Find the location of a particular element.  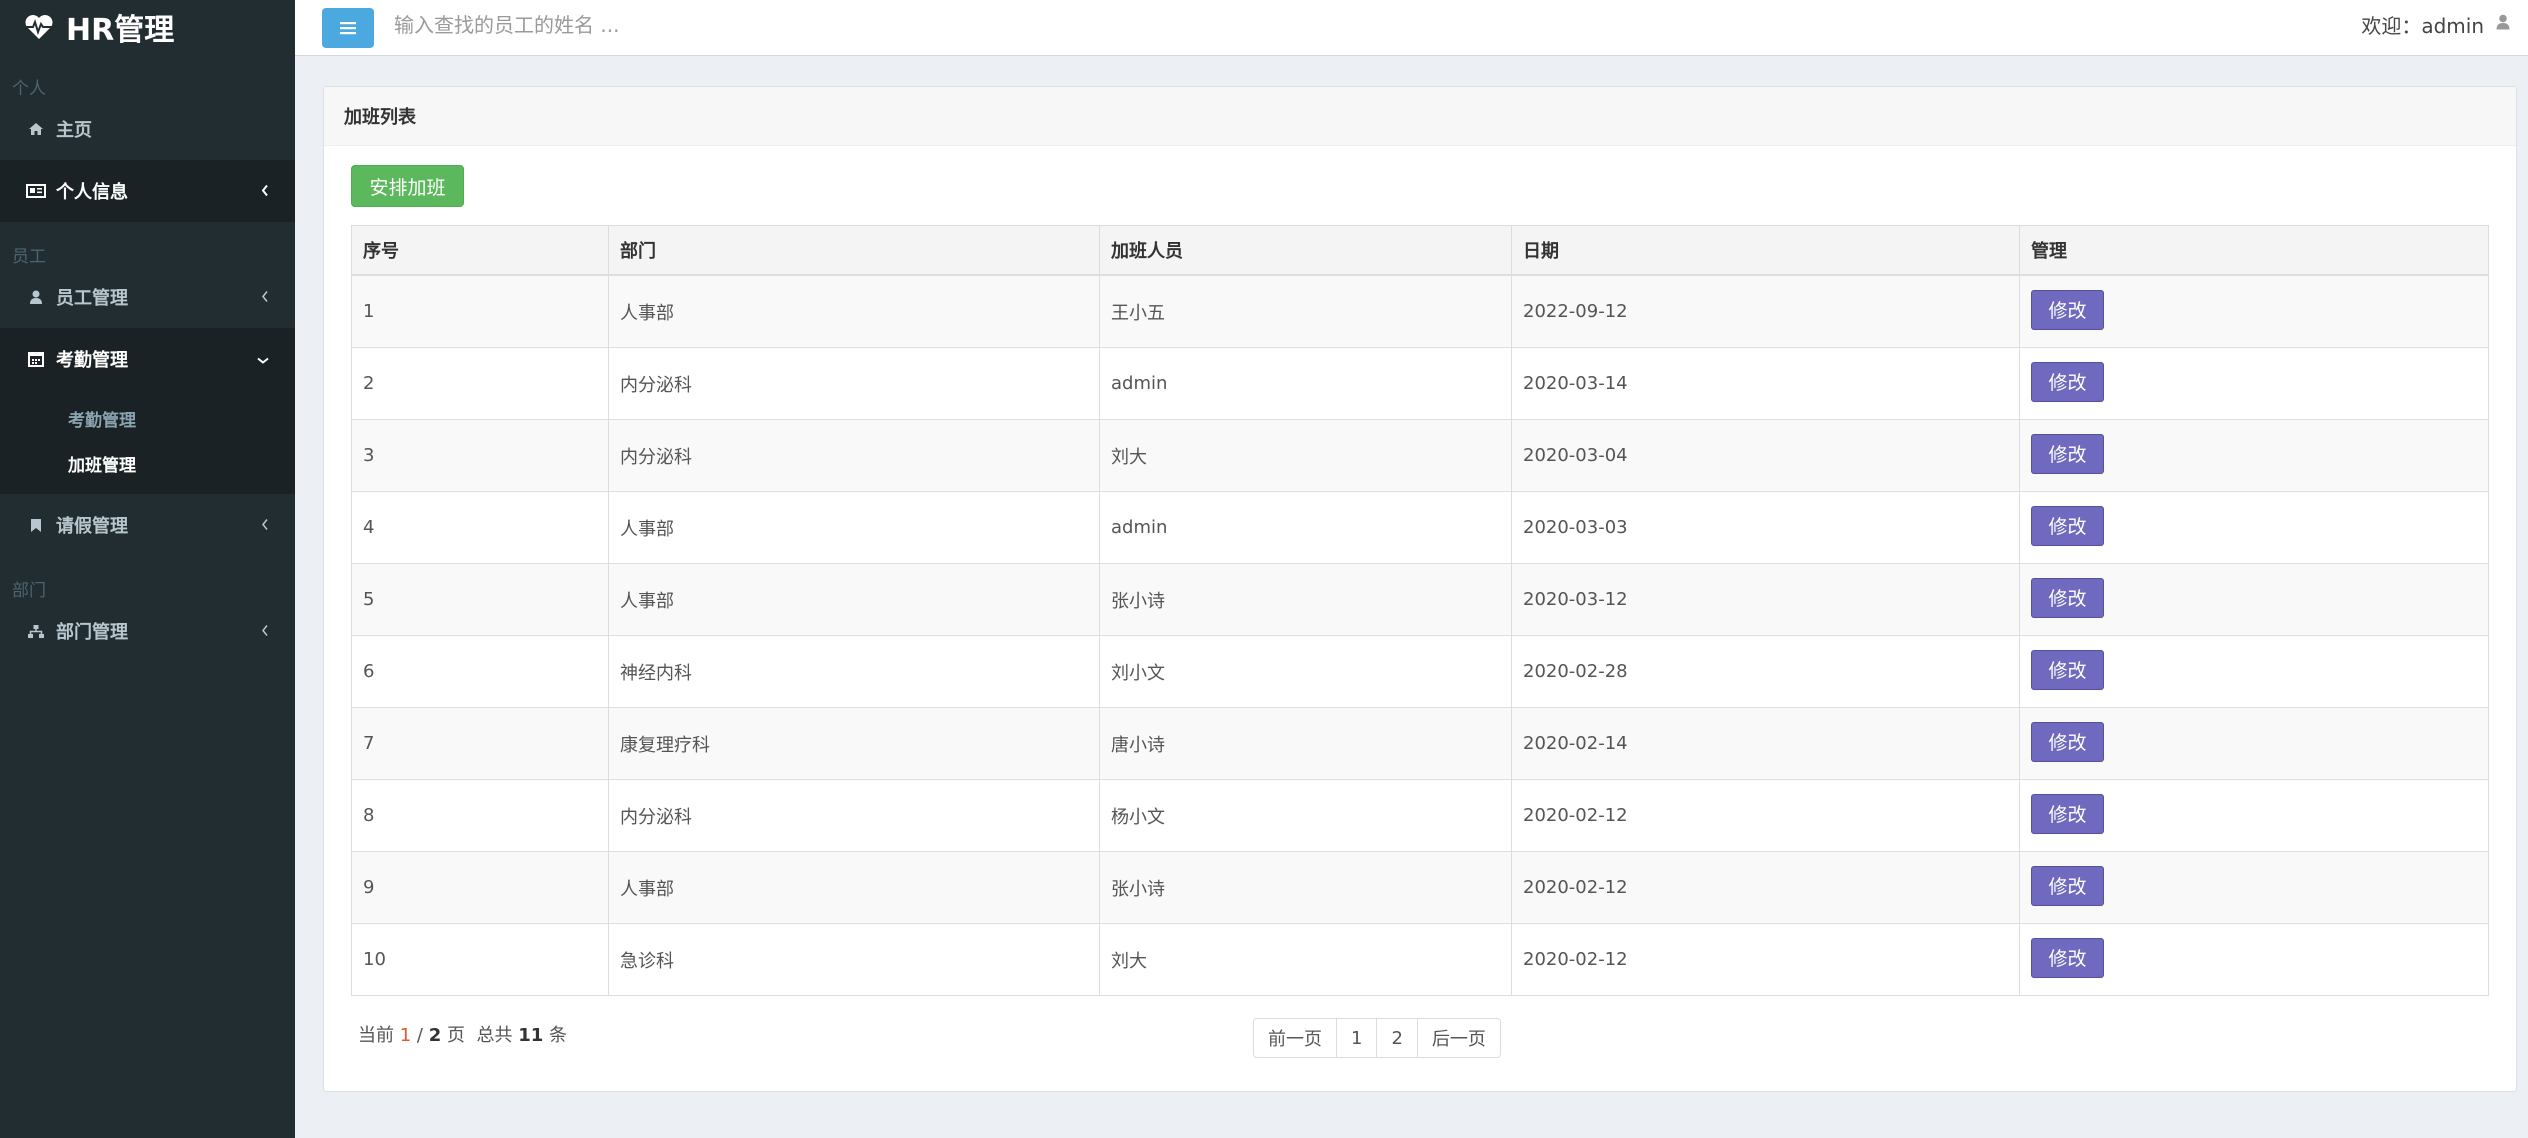

cell-index: 10 is located at coordinates (480, 959).